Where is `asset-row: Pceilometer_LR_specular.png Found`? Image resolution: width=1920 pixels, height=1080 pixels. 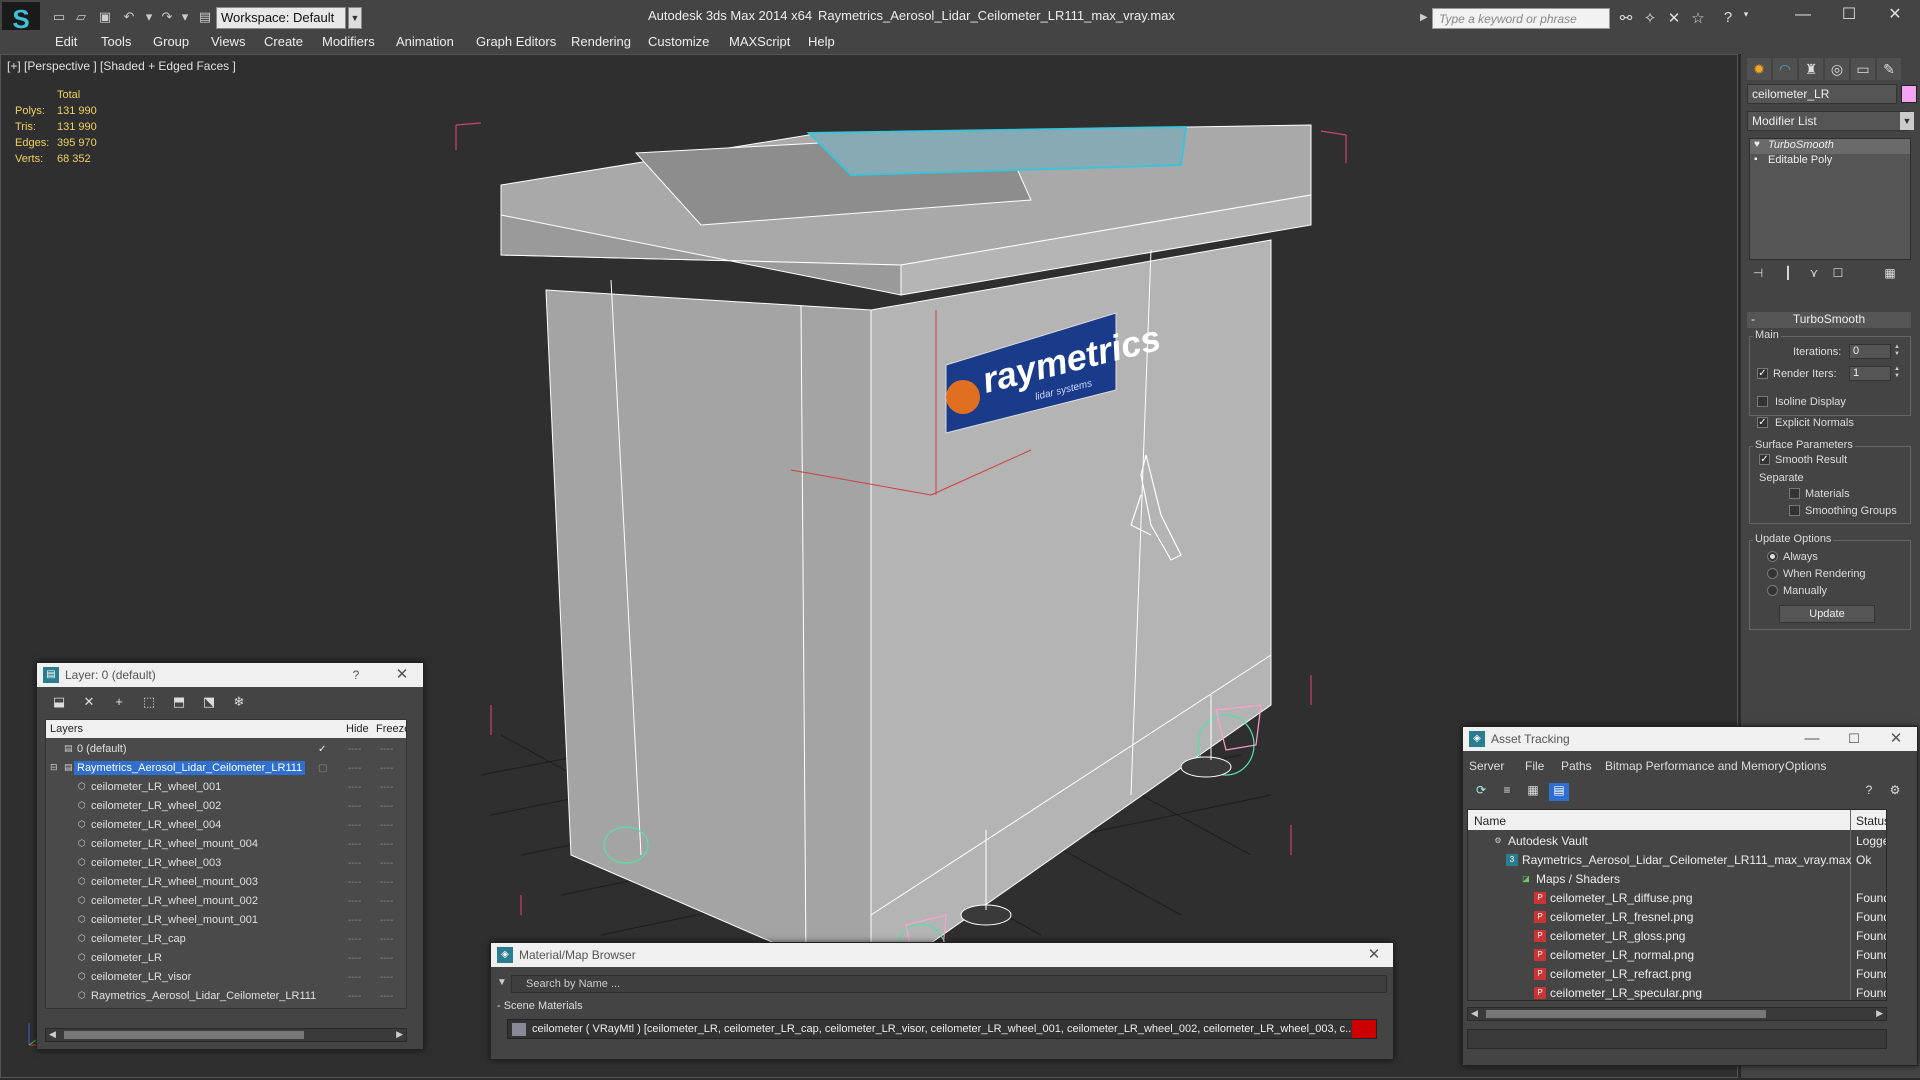 asset-row: Pceilometer_LR_specular.png Found is located at coordinates (1677, 992).